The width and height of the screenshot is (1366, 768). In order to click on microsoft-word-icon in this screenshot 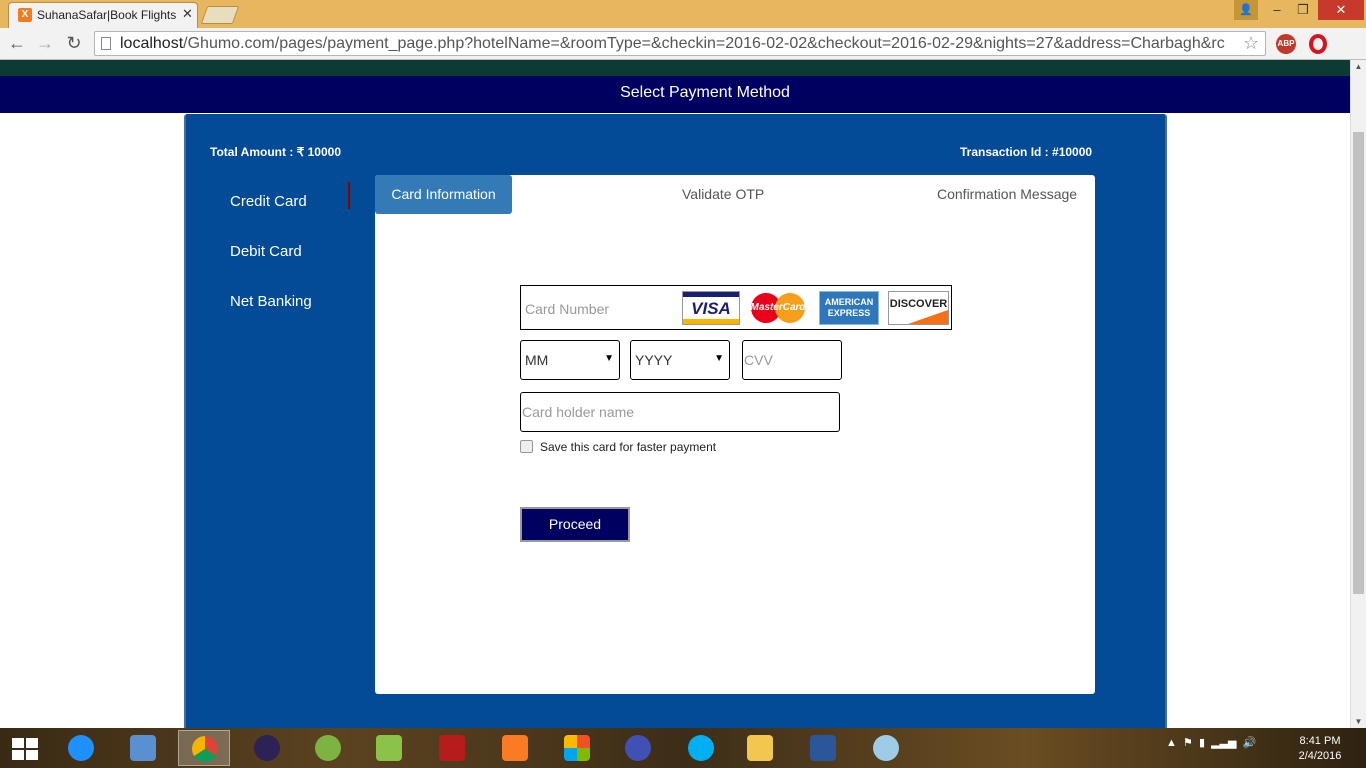, I will do `click(823, 748)`.